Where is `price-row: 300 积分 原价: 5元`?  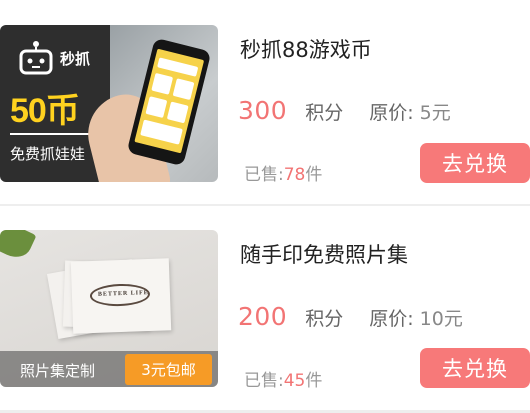 price-row: 300 积分 原价: 5元 is located at coordinates (344, 110).